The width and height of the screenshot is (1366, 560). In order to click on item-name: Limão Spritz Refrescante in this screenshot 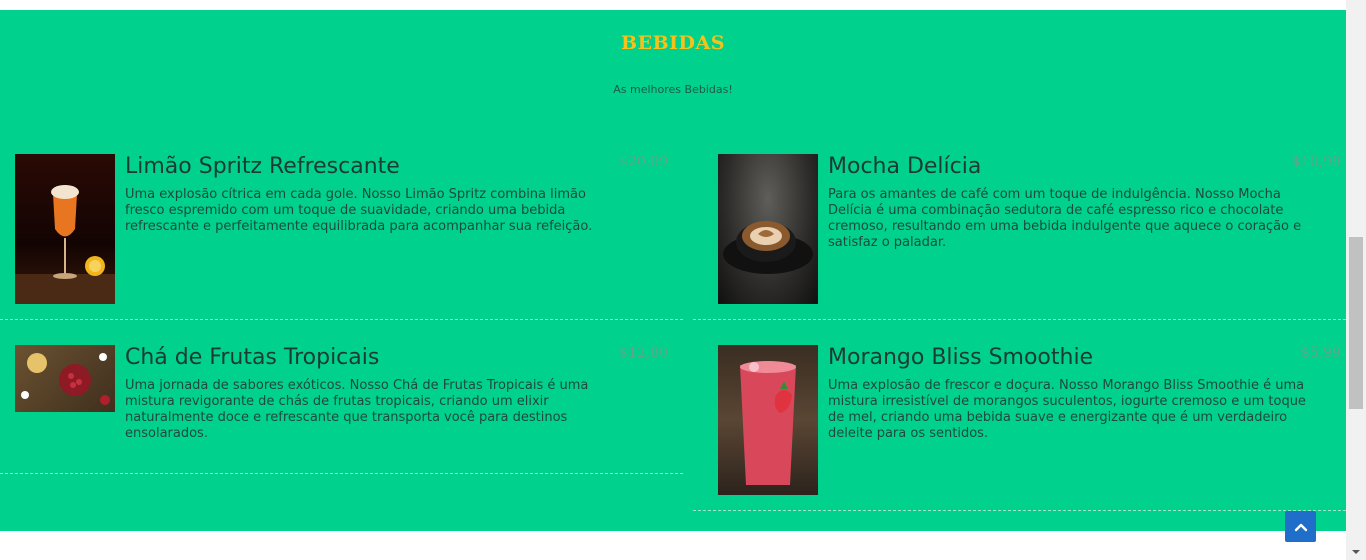, I will do `click(262, 166)`.